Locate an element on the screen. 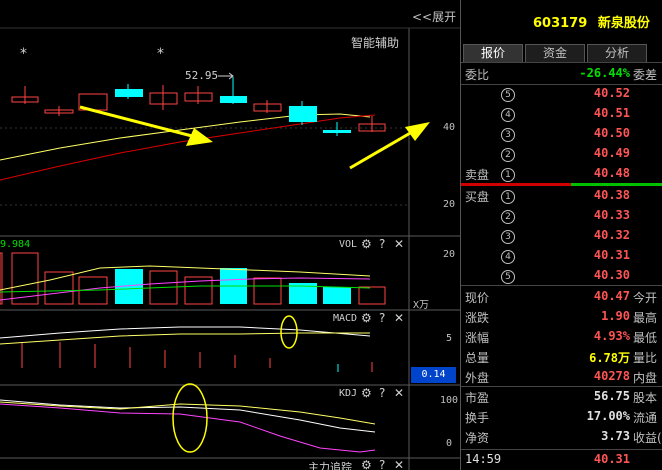  bid-row: 3 40.32 is located at coordinates (561, 236).